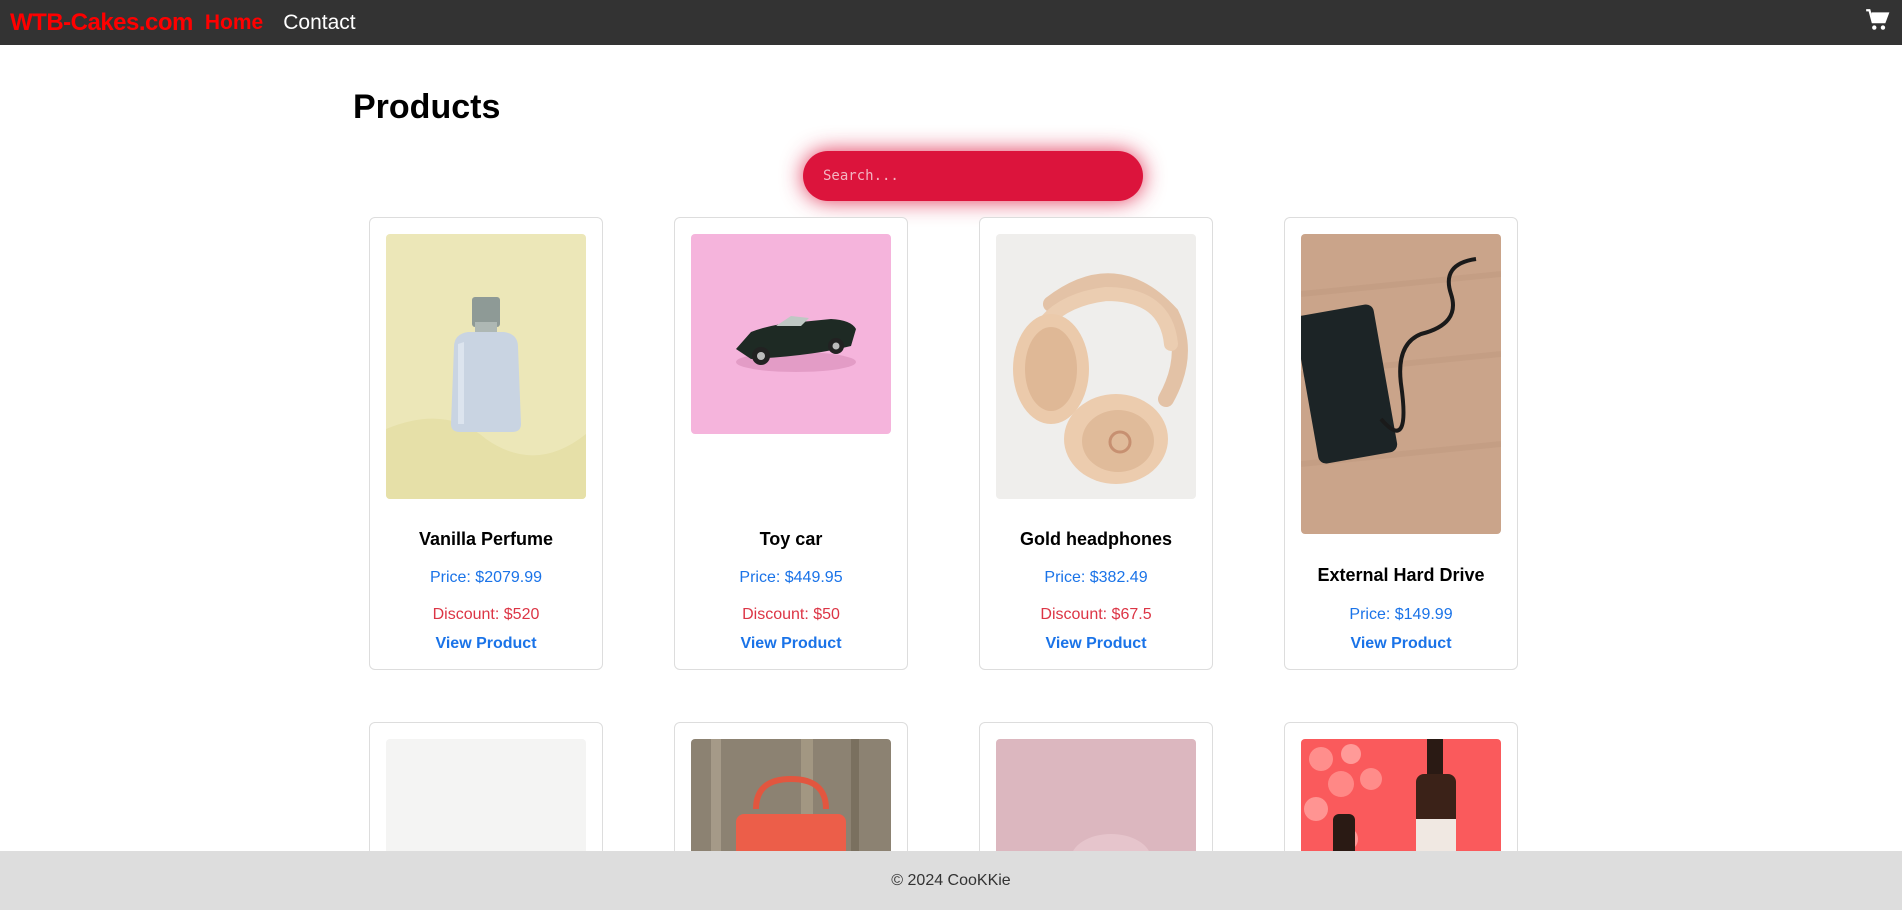 Image resolution: width=1902 pixels, height=910 pixels. What do you see at coordinates (791, 614) in the screenshot?
I see `product-discount: Discount: $50` at bounding box center [791, 614].